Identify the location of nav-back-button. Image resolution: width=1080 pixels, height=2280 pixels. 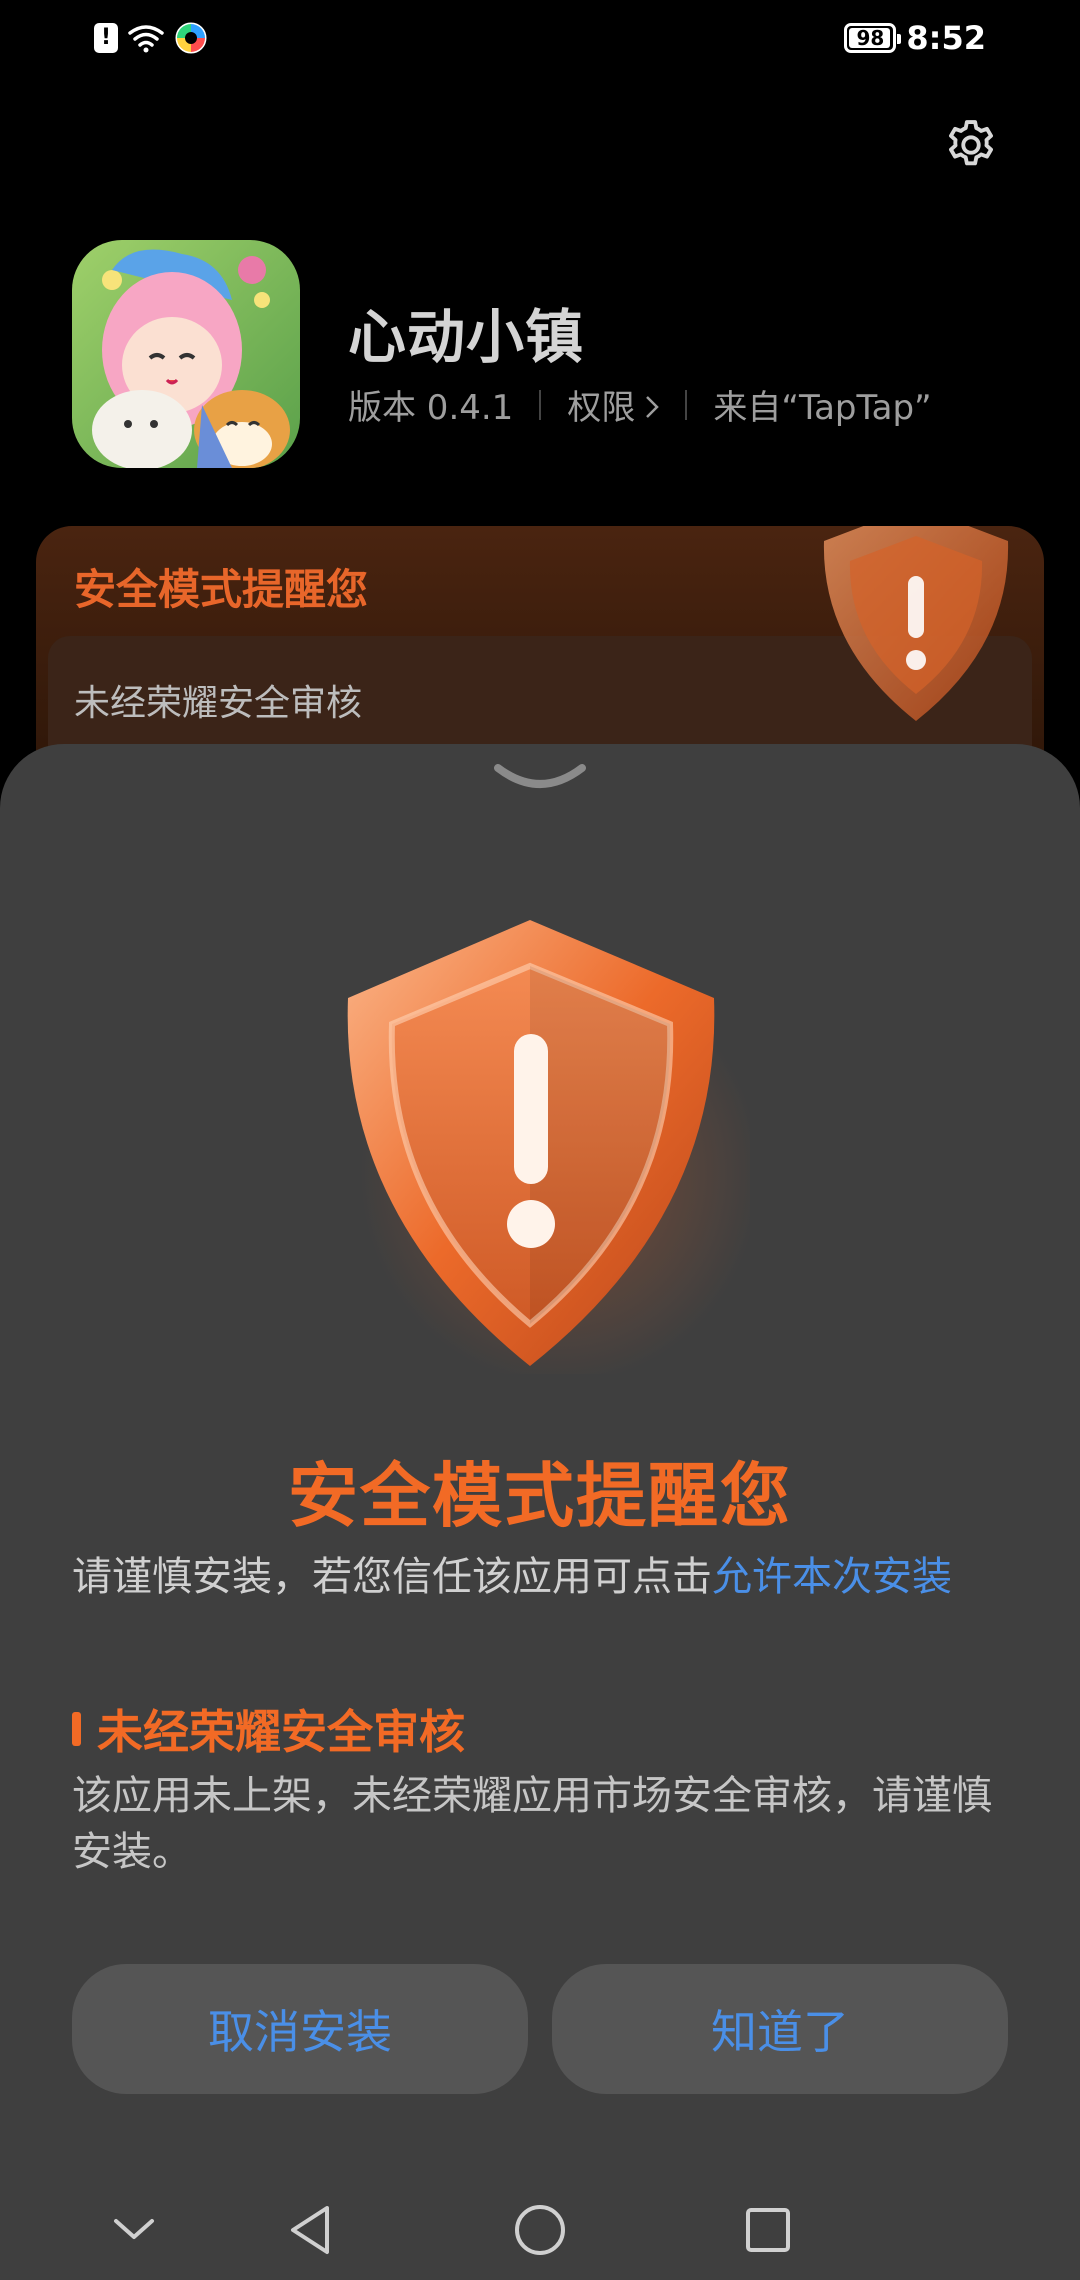
(310, 2230).